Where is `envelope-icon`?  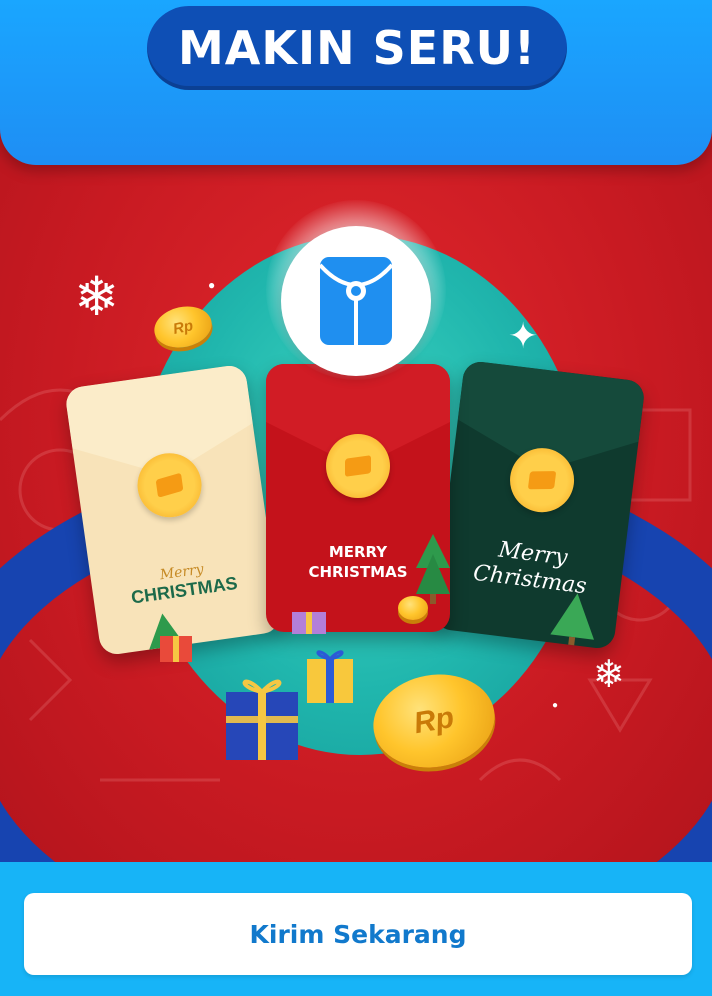
envelope-icon is located at coordinates (356, 301).